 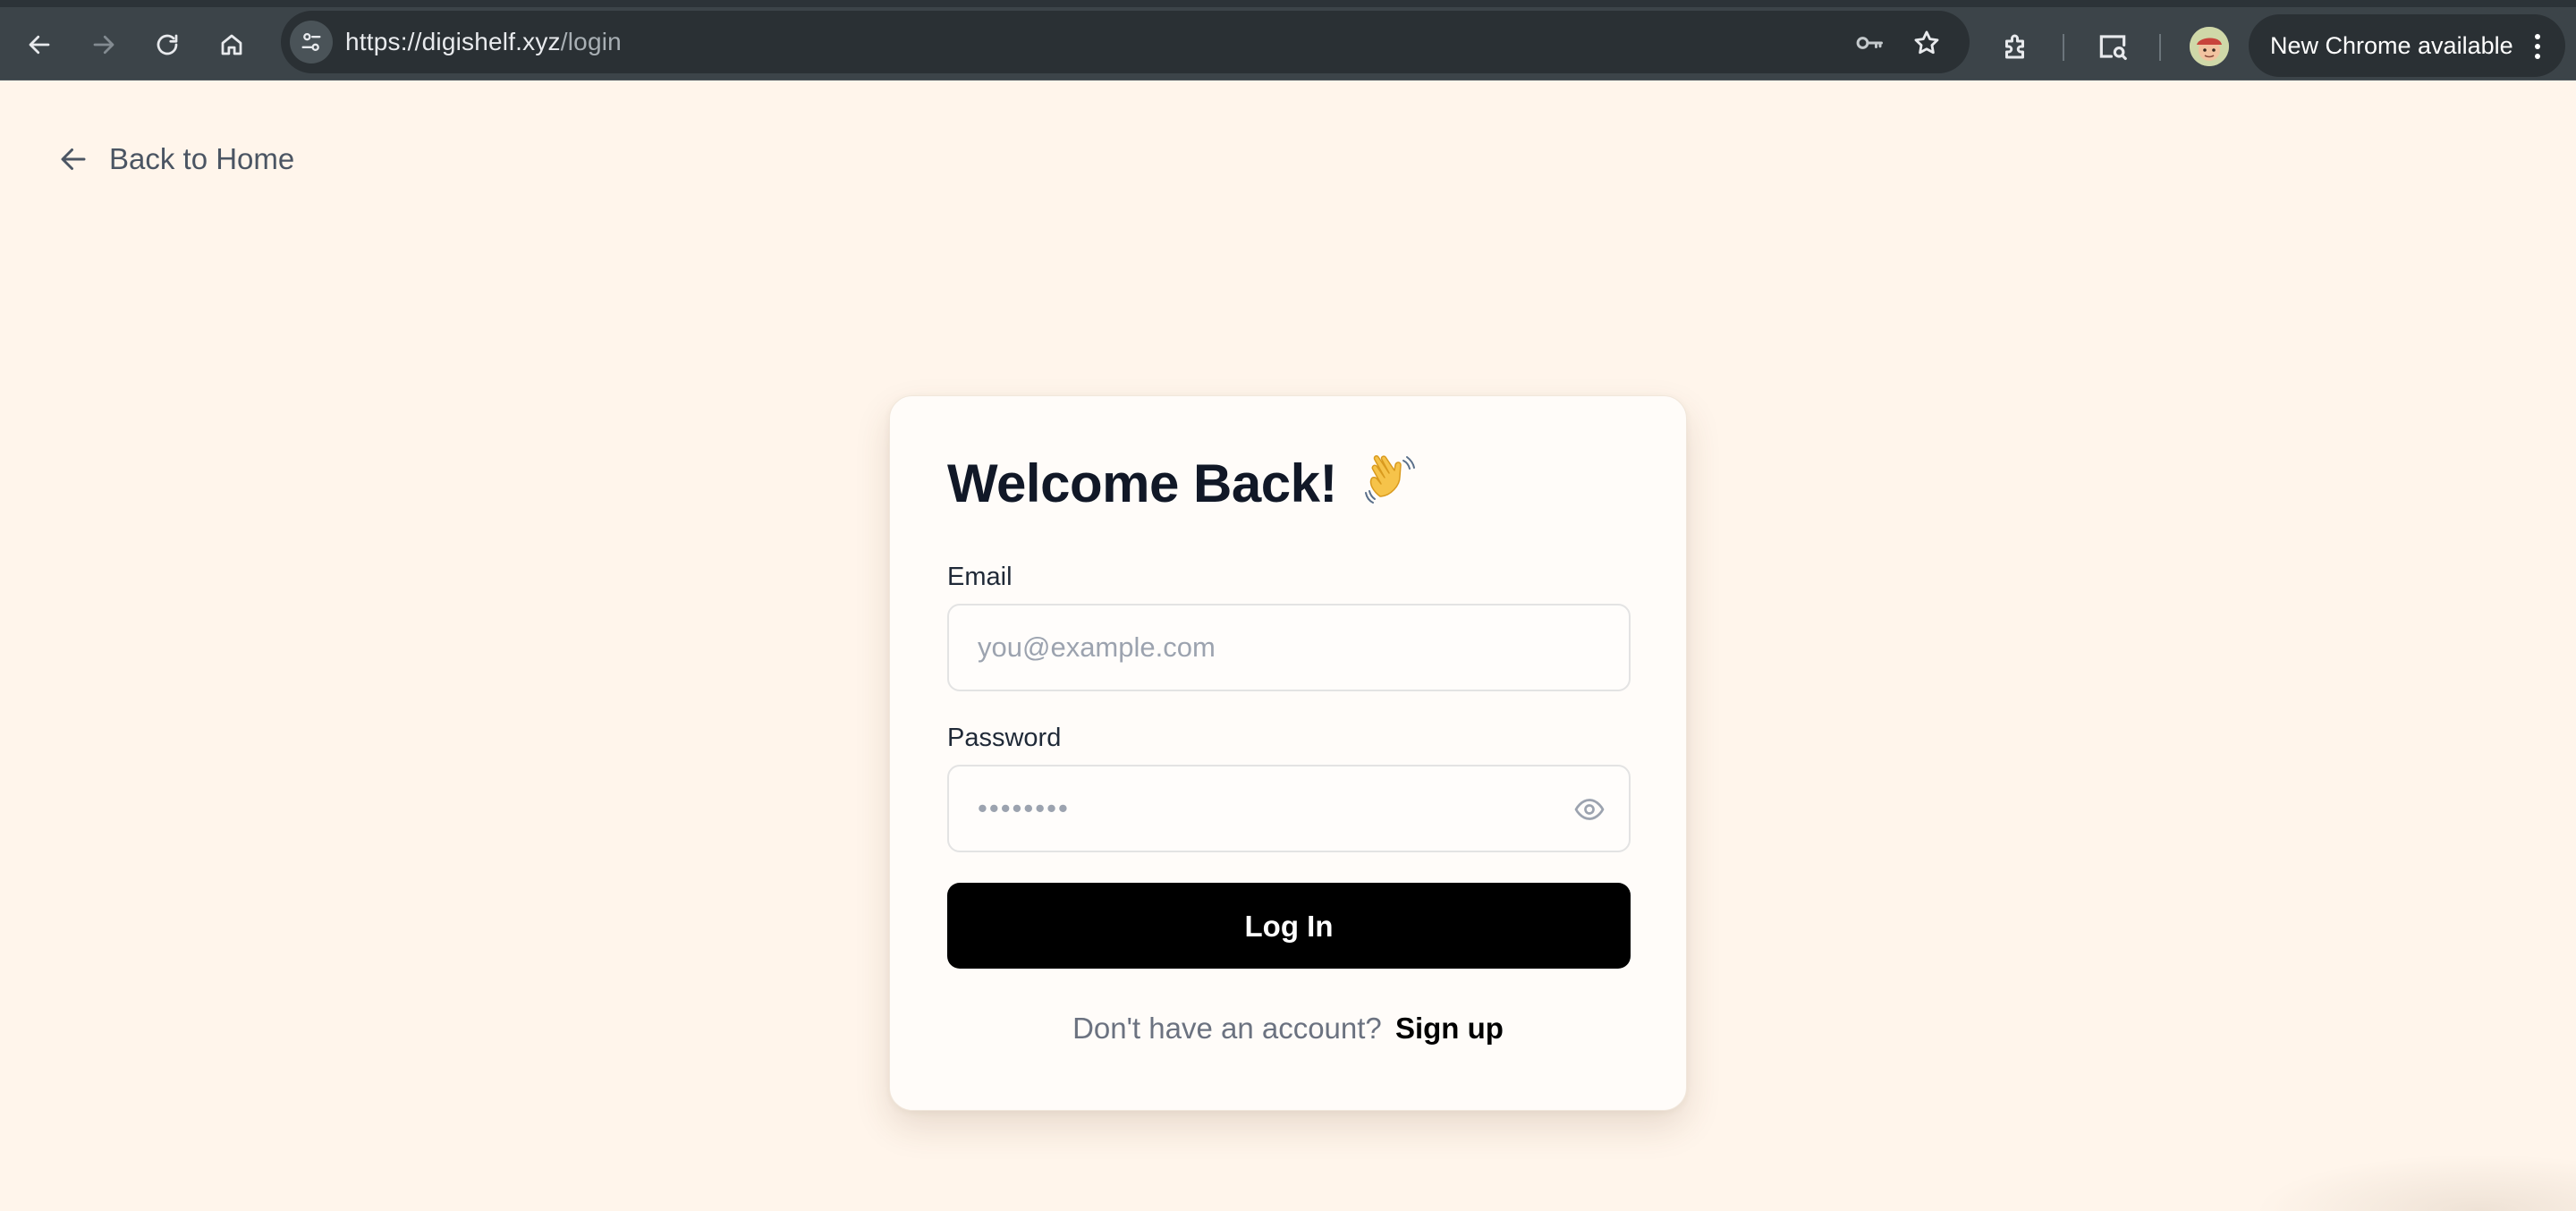 I want to click on signup-prompt-row: Don't have an account? Sign up, so click(x=1288, y=1029).